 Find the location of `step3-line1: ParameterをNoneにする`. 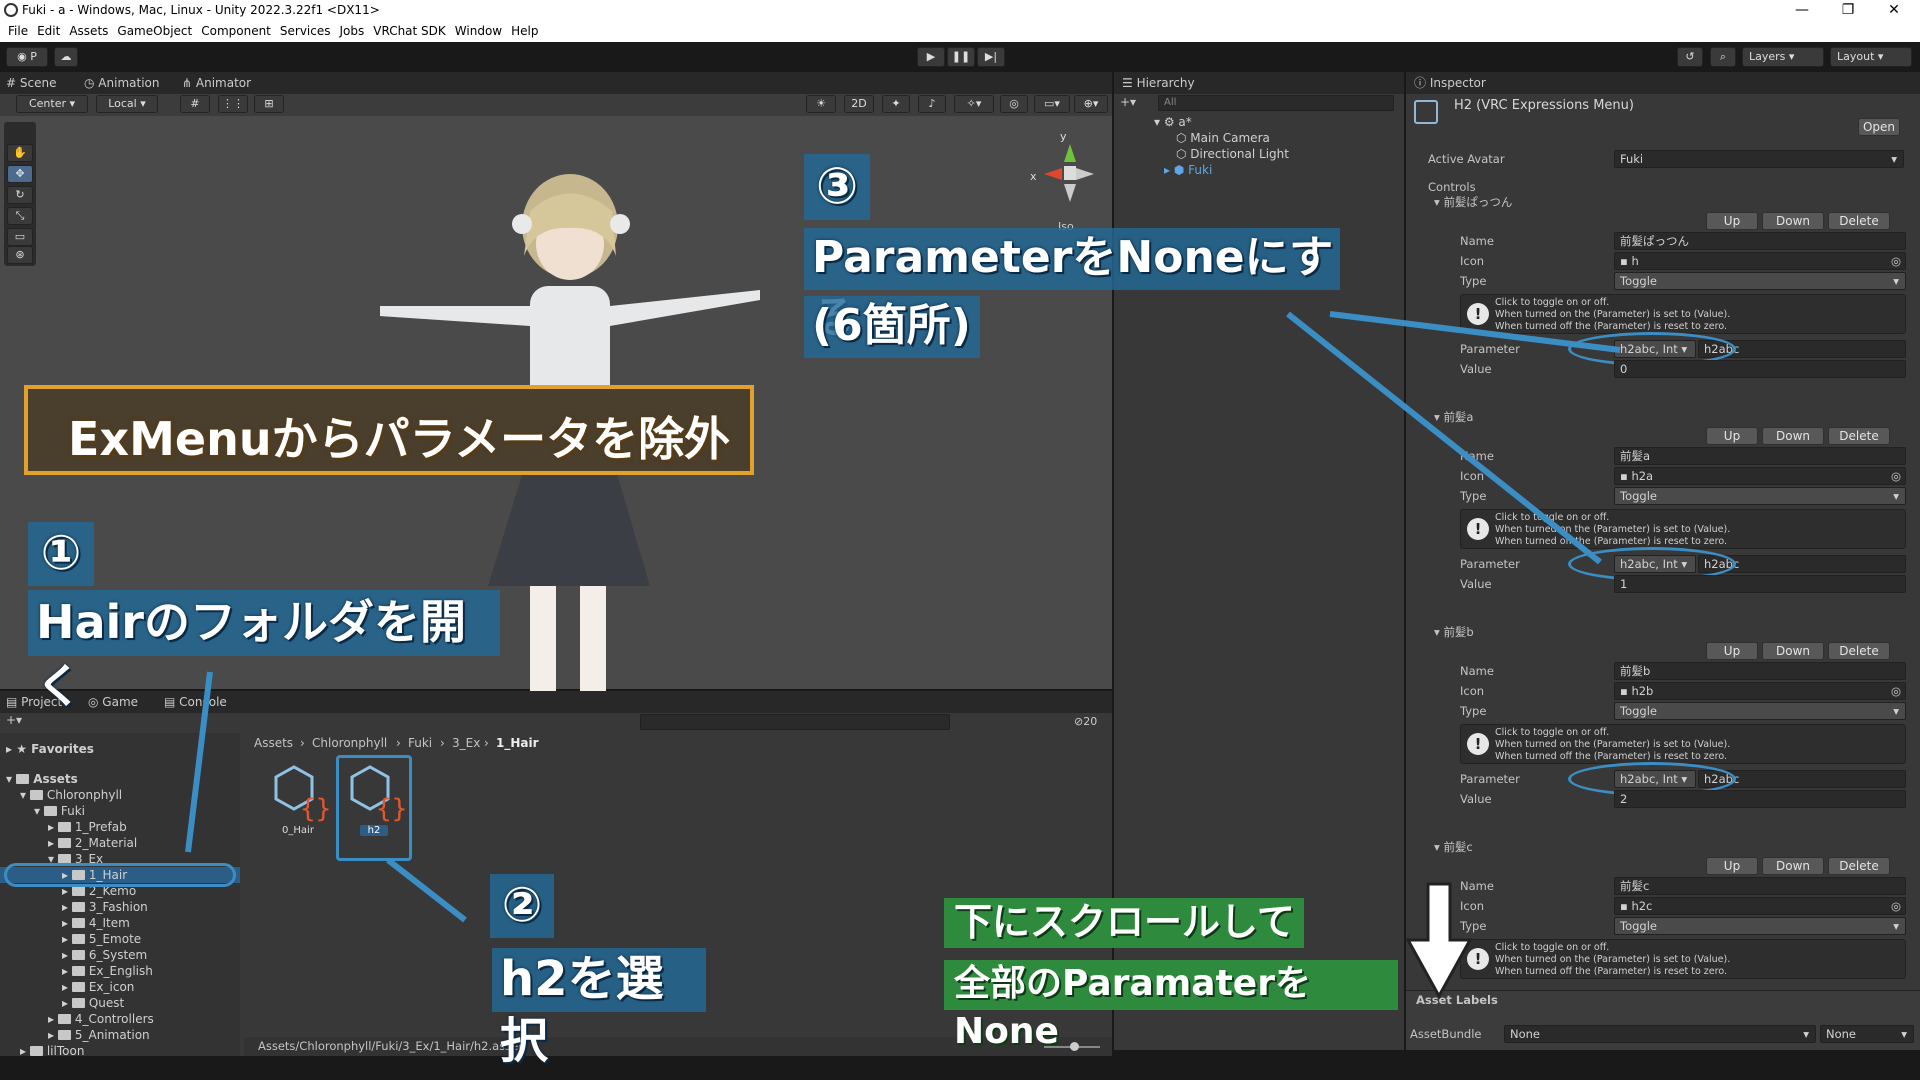

step3-line1: ParameterをNoneにする is located at coordinates (1072, 285).